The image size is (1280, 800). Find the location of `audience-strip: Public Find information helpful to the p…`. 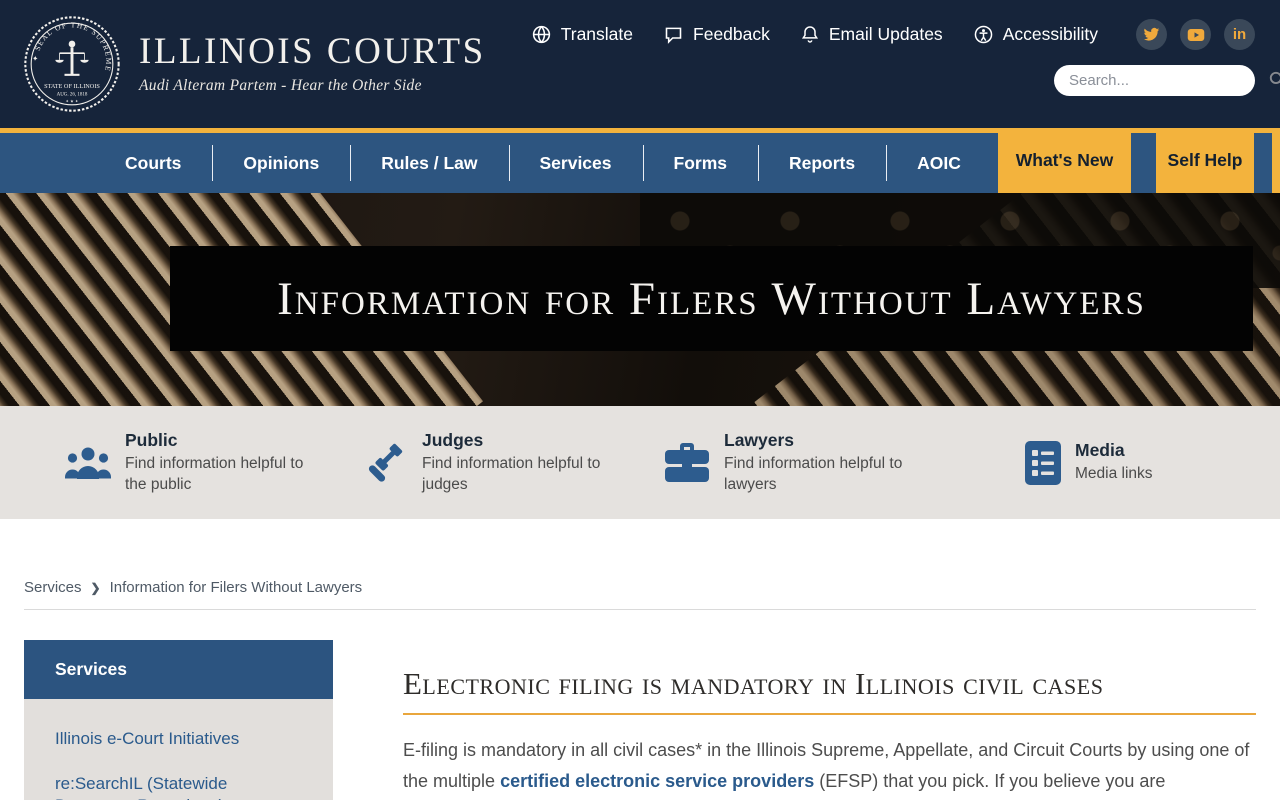

audience-strip: Public Find information helpful to the p… is located at coordinates (640, 462).